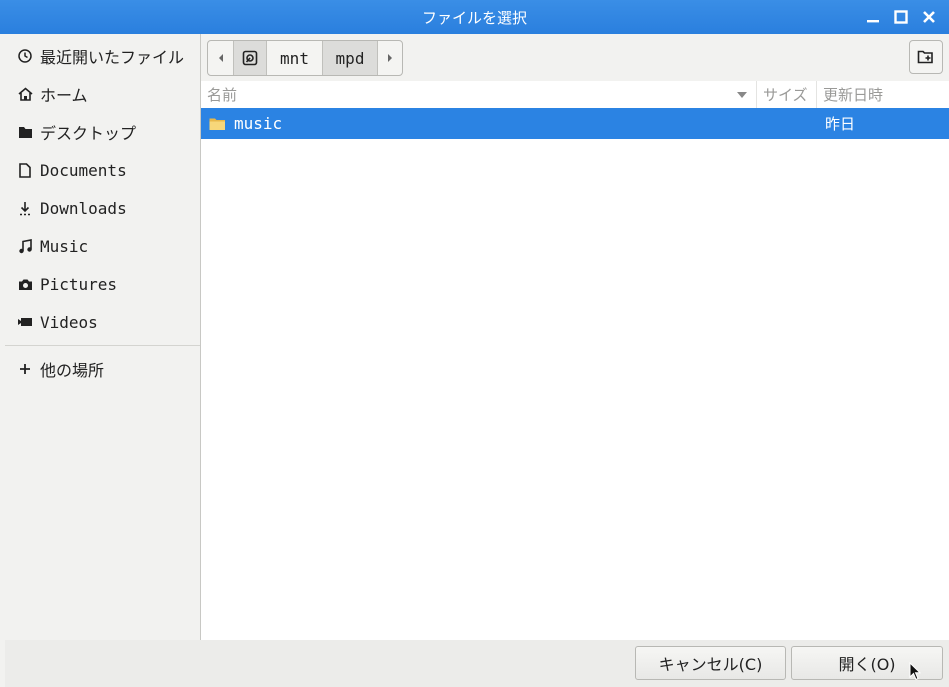 The height and width of the screenshot is (687, 949). Describe the element at coordinates (25, 94) in the screenshot. I see `home-icon` at that location.